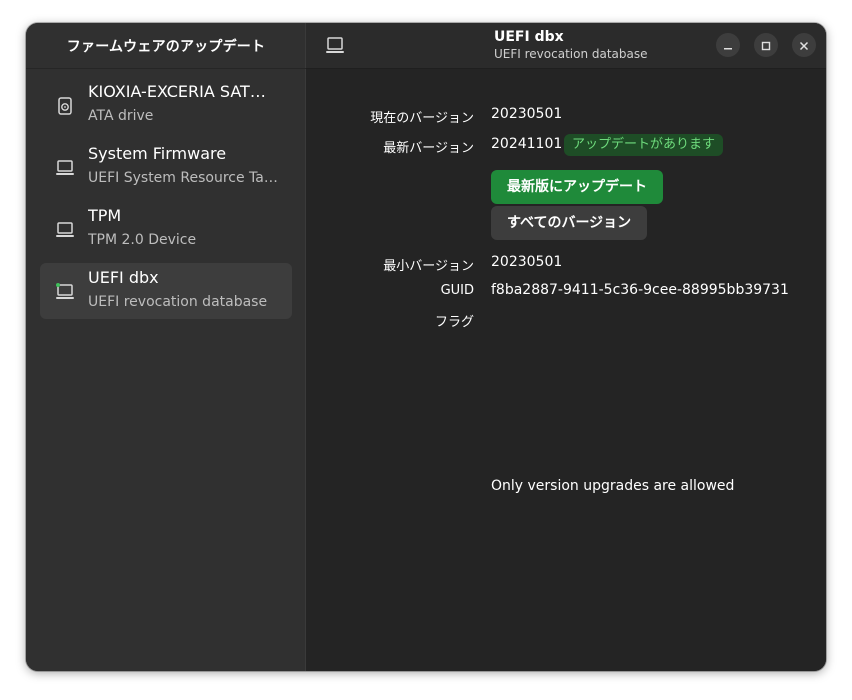  Describe the element at coordinates (105, 215) in the screenshot. I see `device-name: TPM` at that location.